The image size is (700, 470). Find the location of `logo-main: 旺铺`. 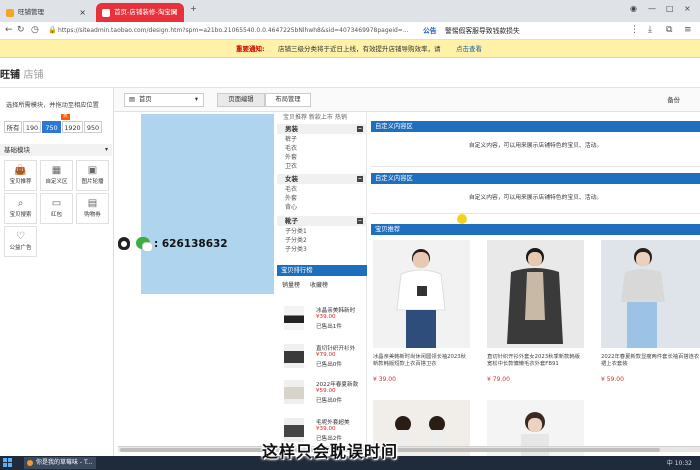

logo-main: 旺铺 is located at coordinates (10, 75).